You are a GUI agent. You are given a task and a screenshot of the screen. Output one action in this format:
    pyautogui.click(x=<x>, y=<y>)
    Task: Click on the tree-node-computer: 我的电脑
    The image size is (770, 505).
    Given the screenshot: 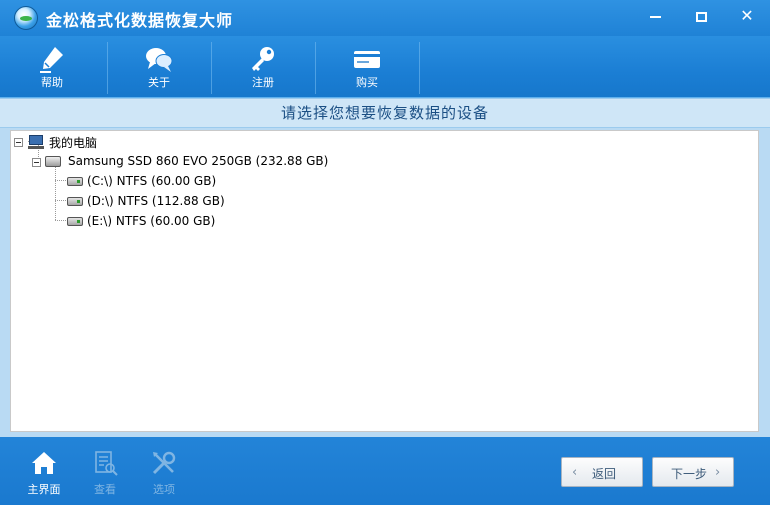 What is the action you would take?
    pyautogui.click(x=74, y=142)
    